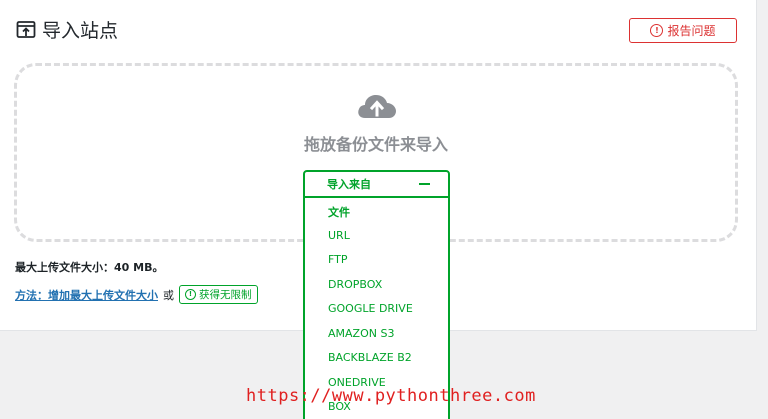 This screenshot has width=768, height=419. What do you see at coordinates (225, 295) in the screenshot?
I see `get-unlimited-label: 获得无限制` at bounding box center [225, 295].